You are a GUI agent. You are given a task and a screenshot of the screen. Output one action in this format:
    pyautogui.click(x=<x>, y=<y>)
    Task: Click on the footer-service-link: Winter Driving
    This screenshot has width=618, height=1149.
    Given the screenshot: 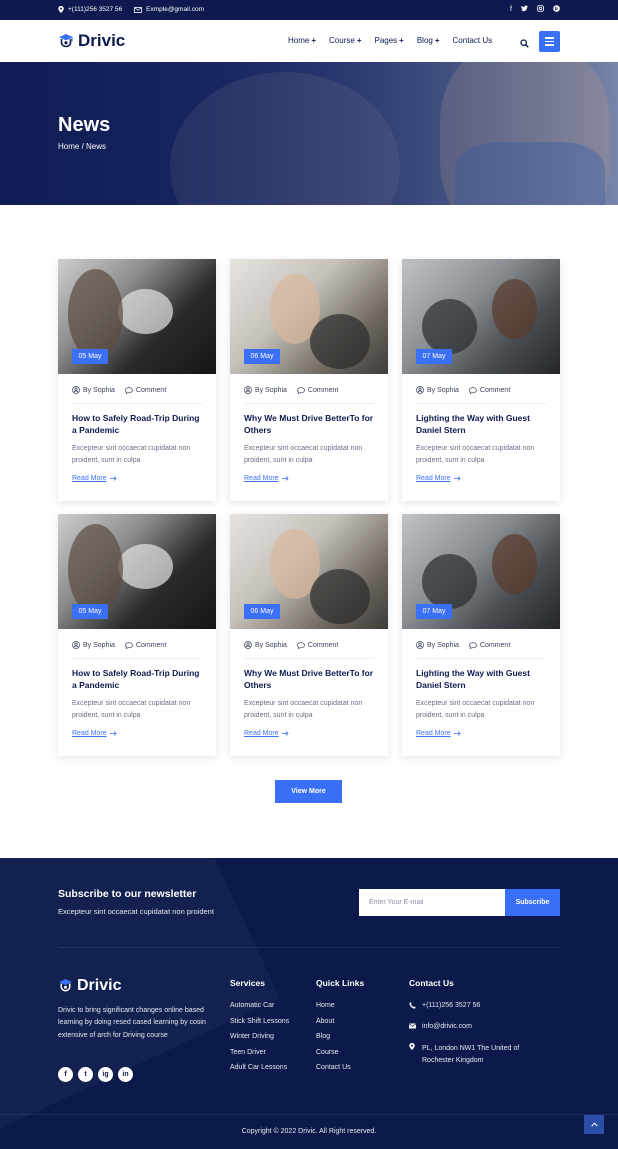 What is the action you would take?
    pyautogui.click(x=259, y=1041)
    